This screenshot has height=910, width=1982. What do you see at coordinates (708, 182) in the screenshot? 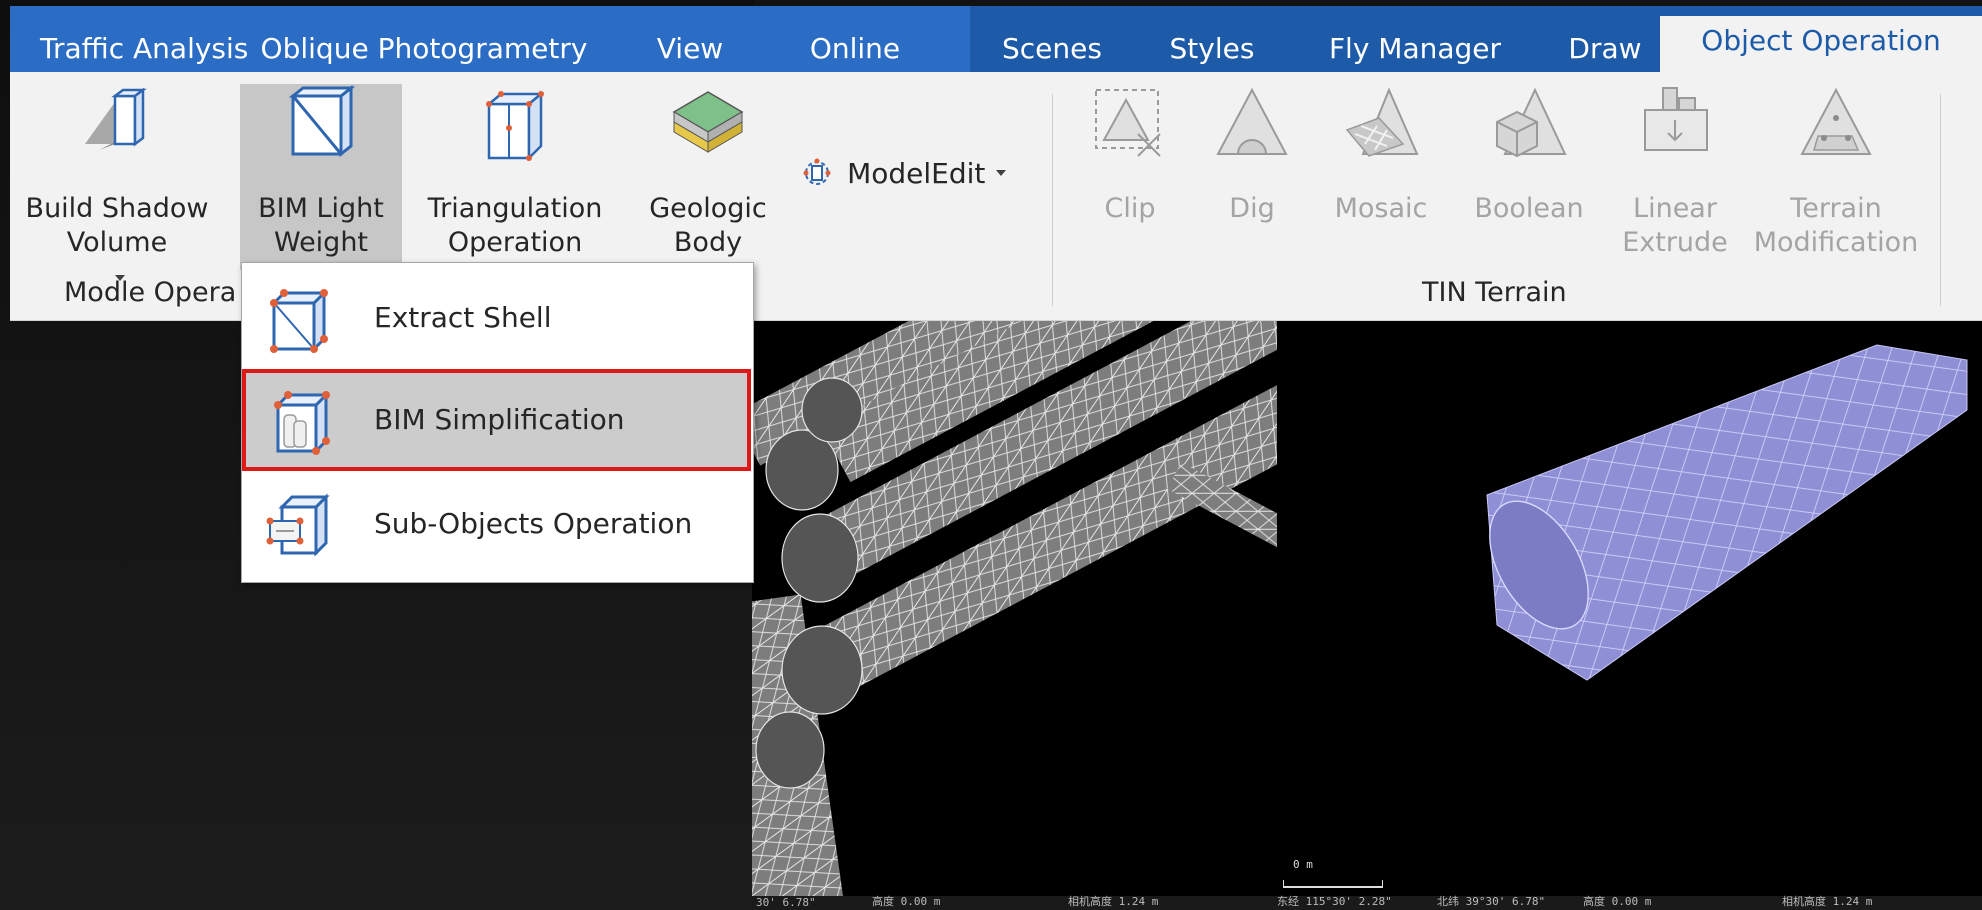
I see `geologic-body-button: Geologic Body` at bounding box center [708, 182].